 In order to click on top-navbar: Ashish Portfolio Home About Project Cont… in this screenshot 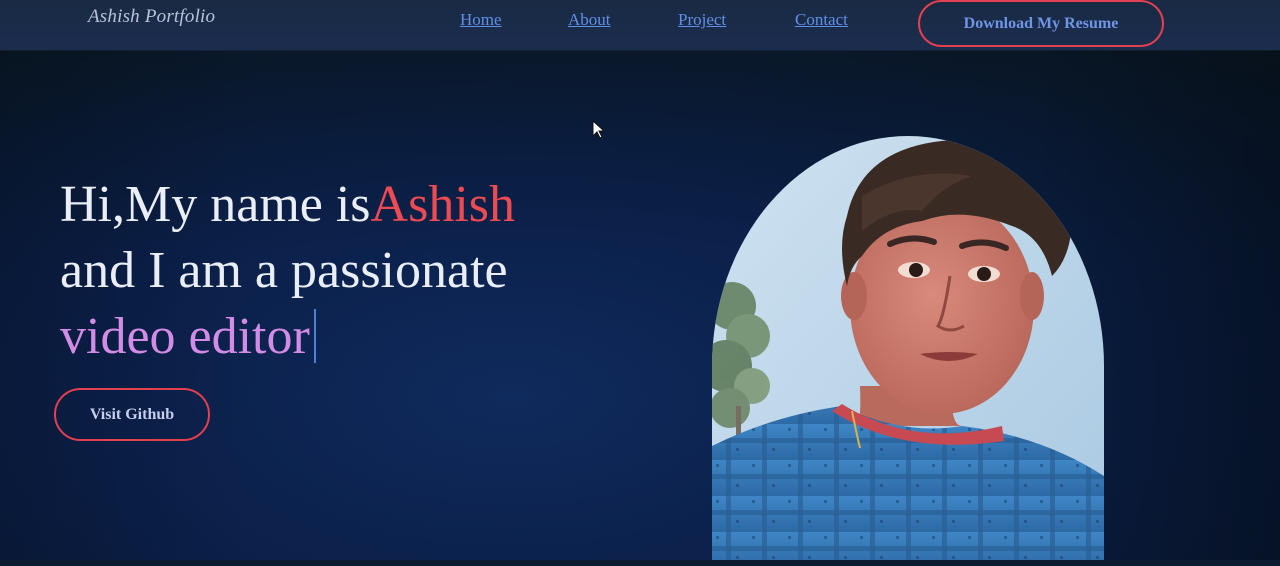, I will do `click(640, 25)`.